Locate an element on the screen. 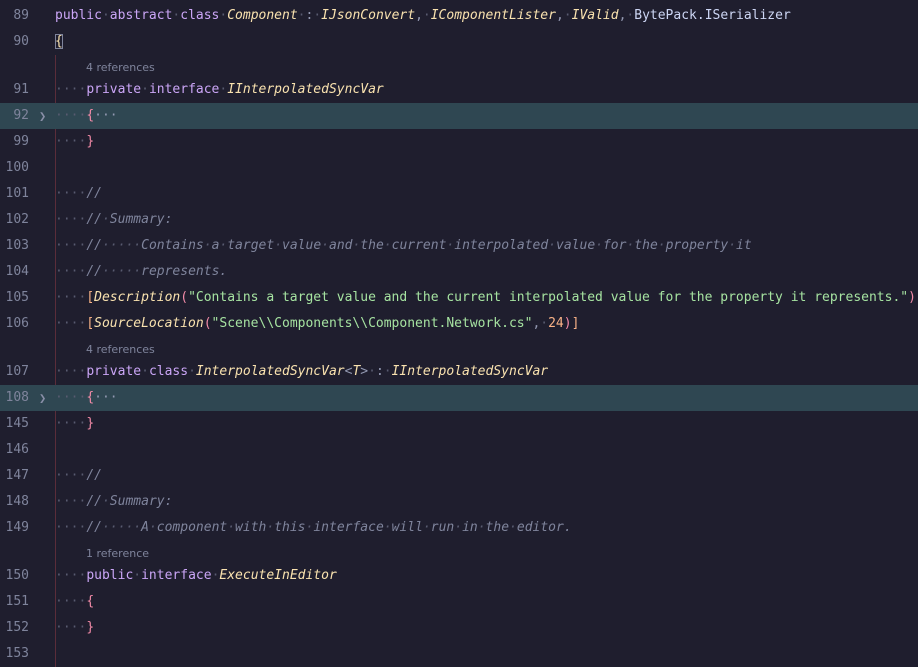  line-number: 150 is located at coordinates (17, 575).